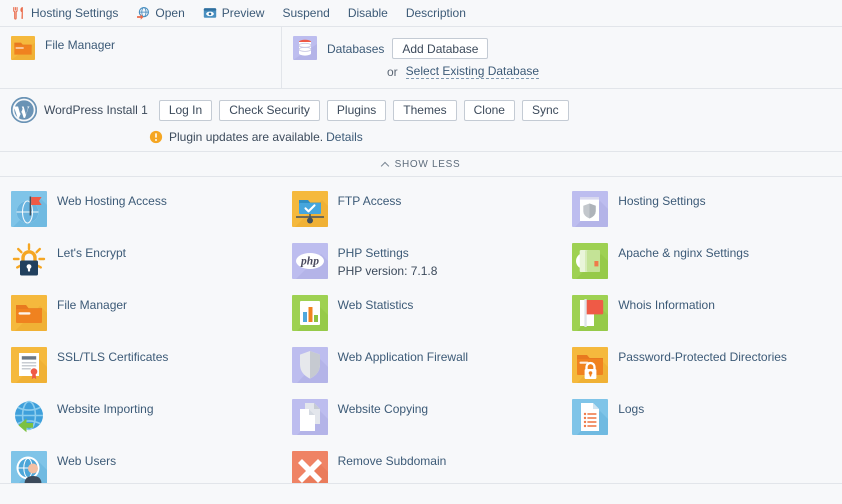  I want to click on grid-item-title: SSL/TLS Certificates, so click(113, 357).